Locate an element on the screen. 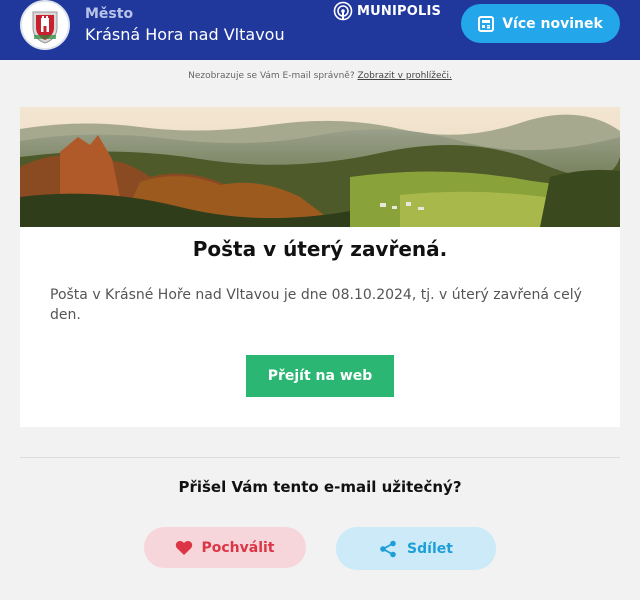 The image size is (640, 600). munipolis-wordmark: MUNIPOLIS is located at coordinates (399, 11).